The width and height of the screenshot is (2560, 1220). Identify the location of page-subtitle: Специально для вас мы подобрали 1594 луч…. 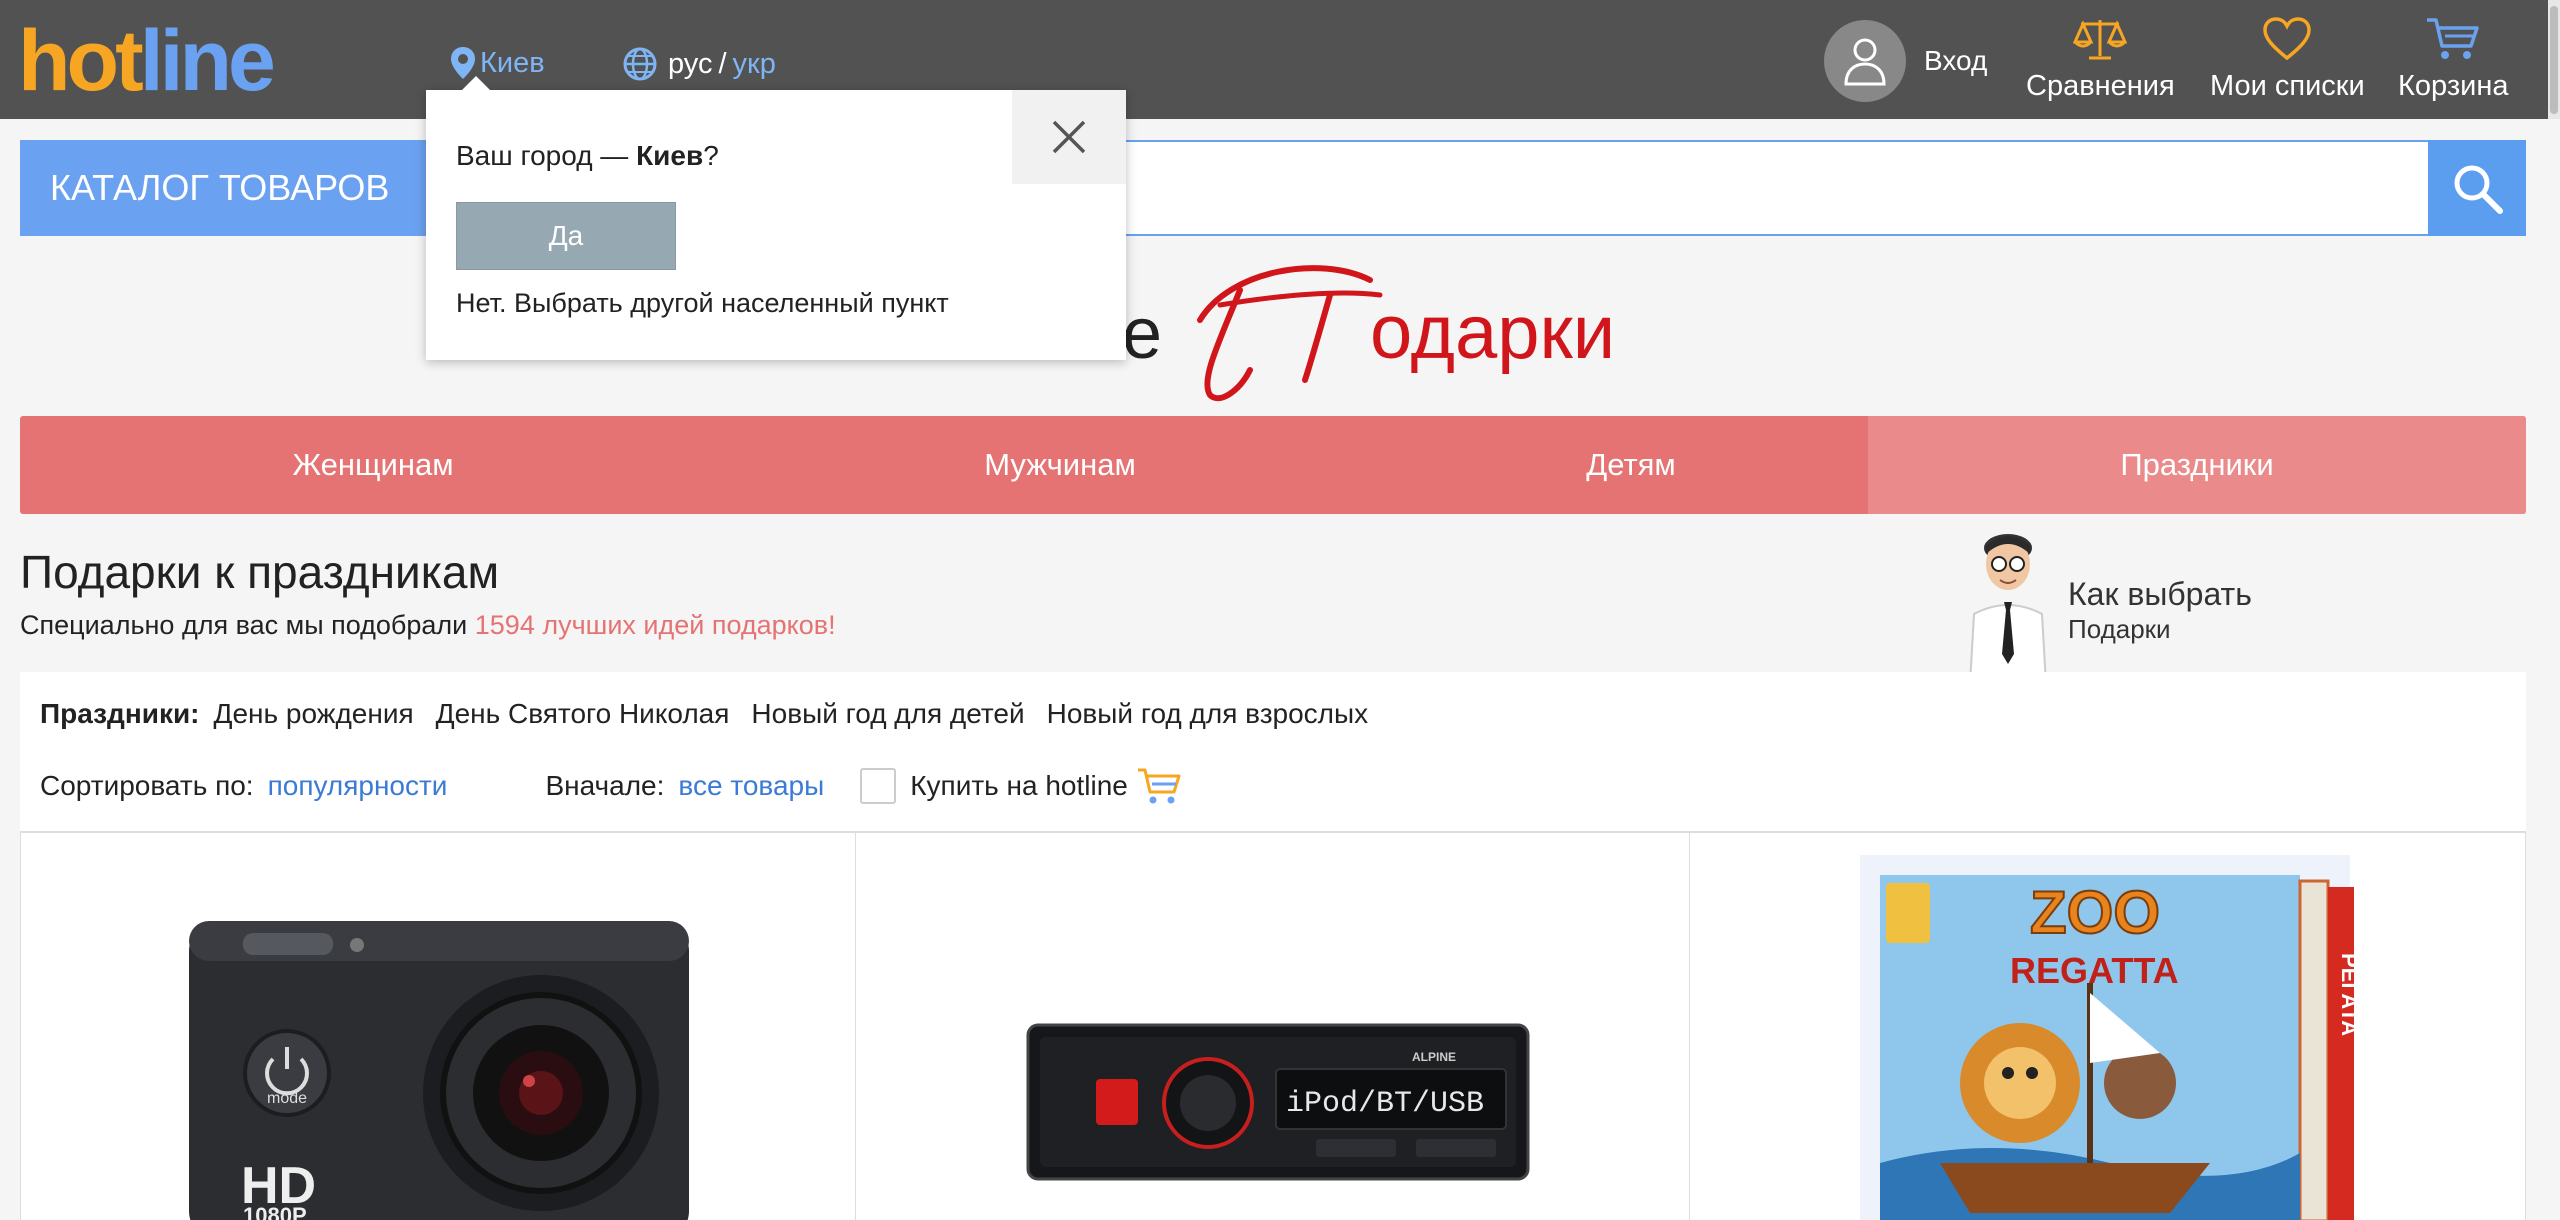
(428, 625).